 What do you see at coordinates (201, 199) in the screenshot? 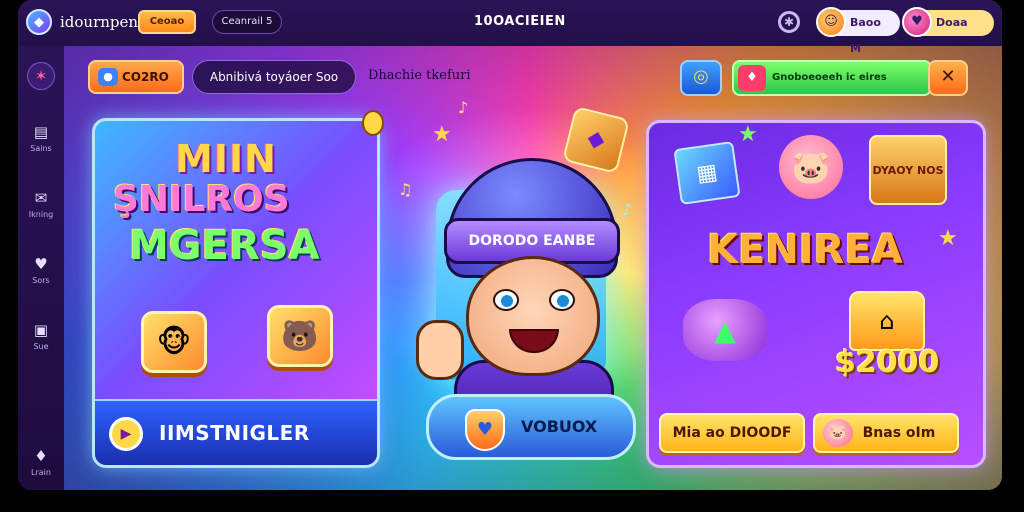
I see `game-title-line-2: ŞNILROS` at bounding box center [201, 199].